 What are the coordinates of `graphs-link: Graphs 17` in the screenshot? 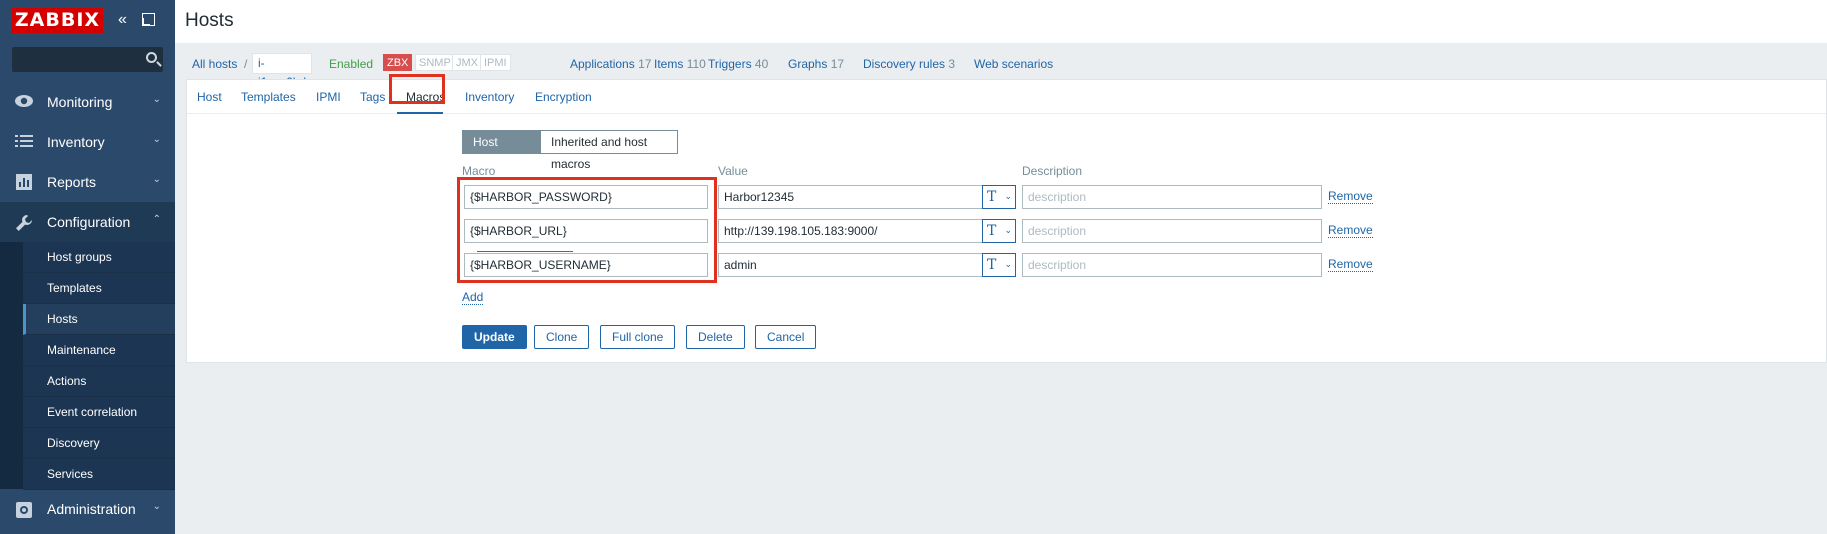 It's located at (816, 64).